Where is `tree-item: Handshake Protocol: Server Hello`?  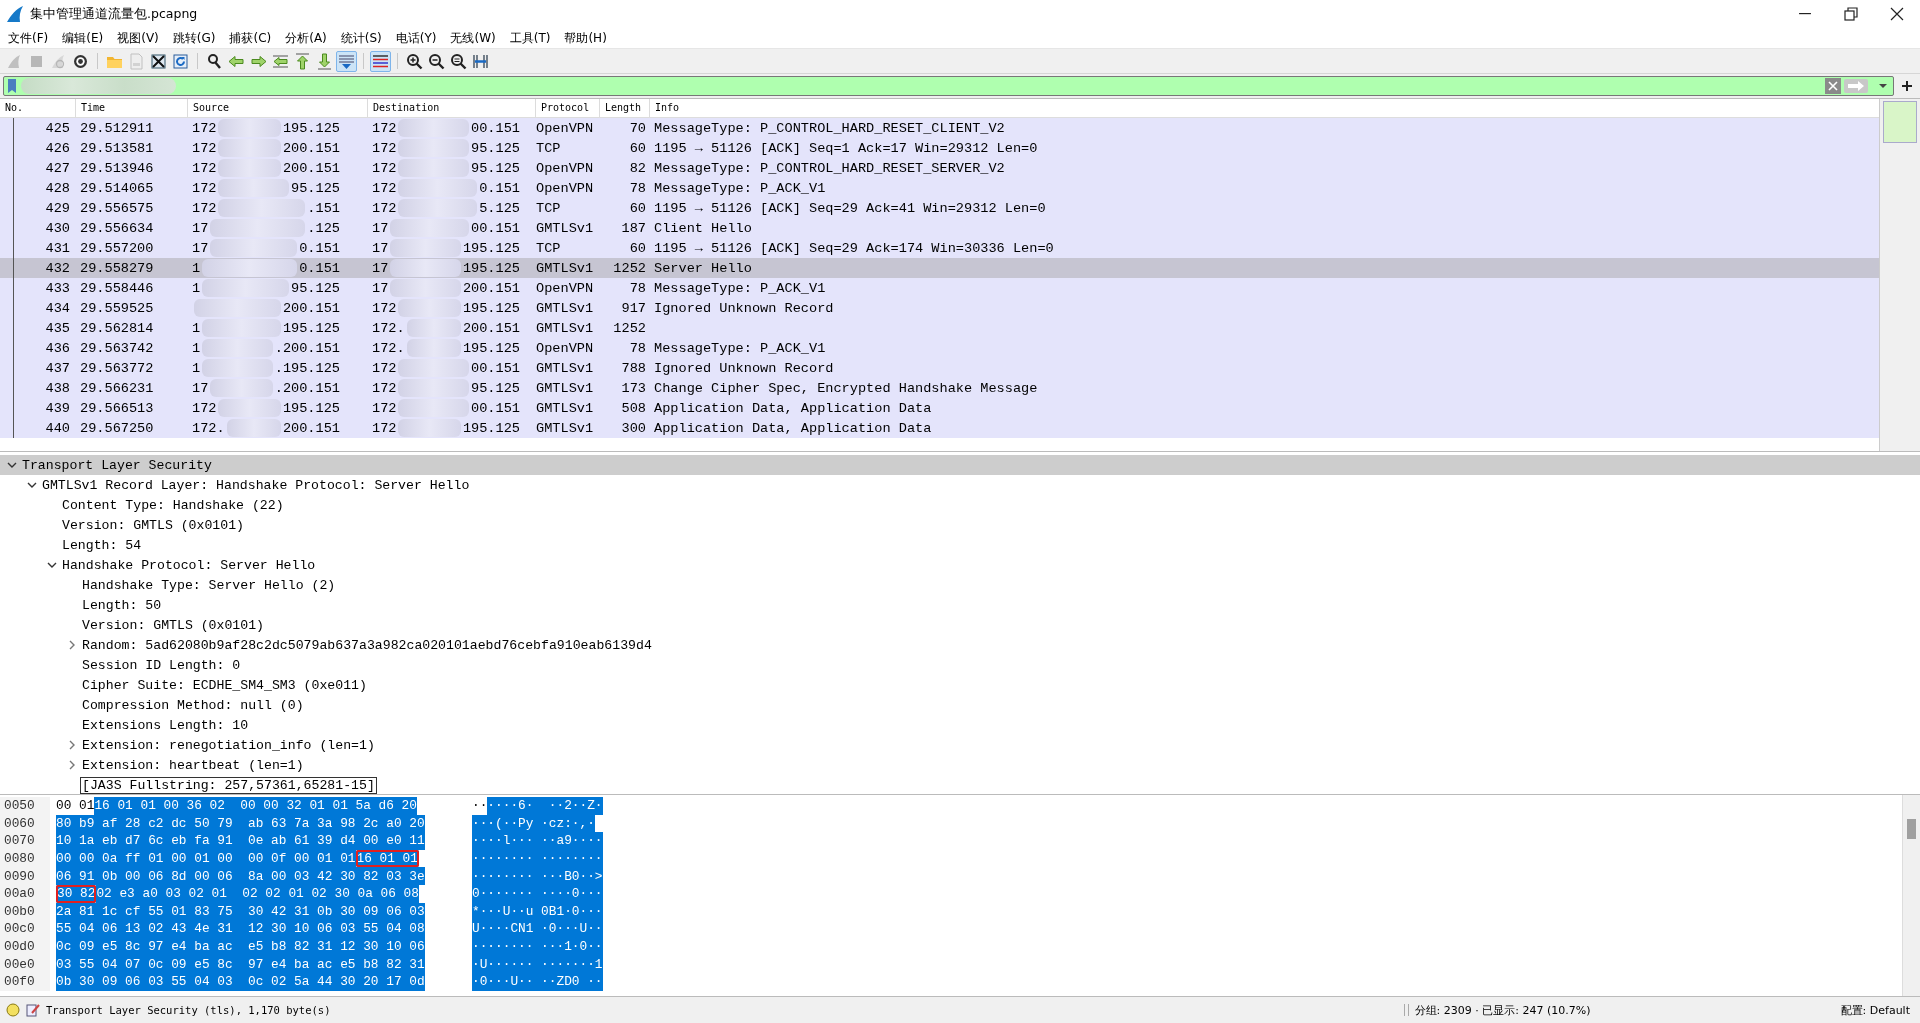 tree-item: Handshake Protocol: Server Hello is located at coordinates (960, 565).